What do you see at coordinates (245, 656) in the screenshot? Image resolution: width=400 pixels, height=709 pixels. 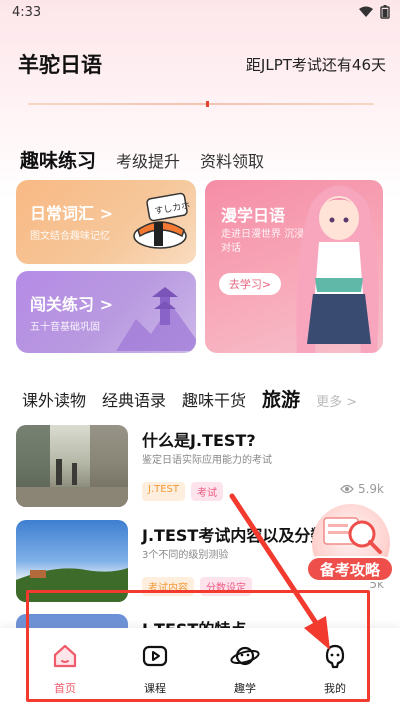 I see `planet-icon` at bounding box center [245, 656].